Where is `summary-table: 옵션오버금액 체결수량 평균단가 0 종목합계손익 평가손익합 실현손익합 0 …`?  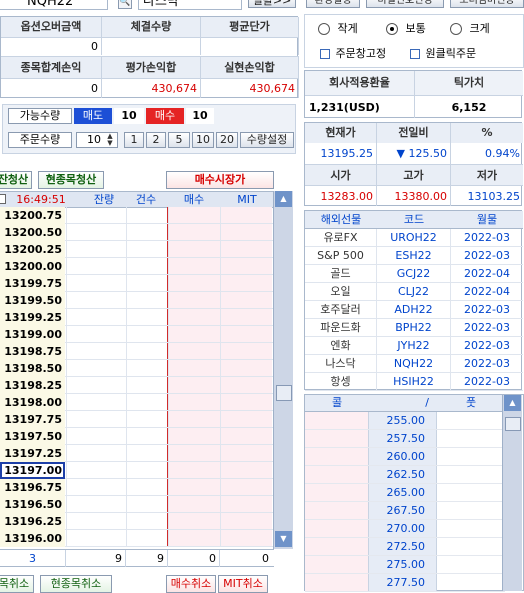
summary-table: 옵션오버금액 체결수량 평균단가 0 종목합계손익 평가손익합 실현손익합 0 … is located at coordinates (149, 57).